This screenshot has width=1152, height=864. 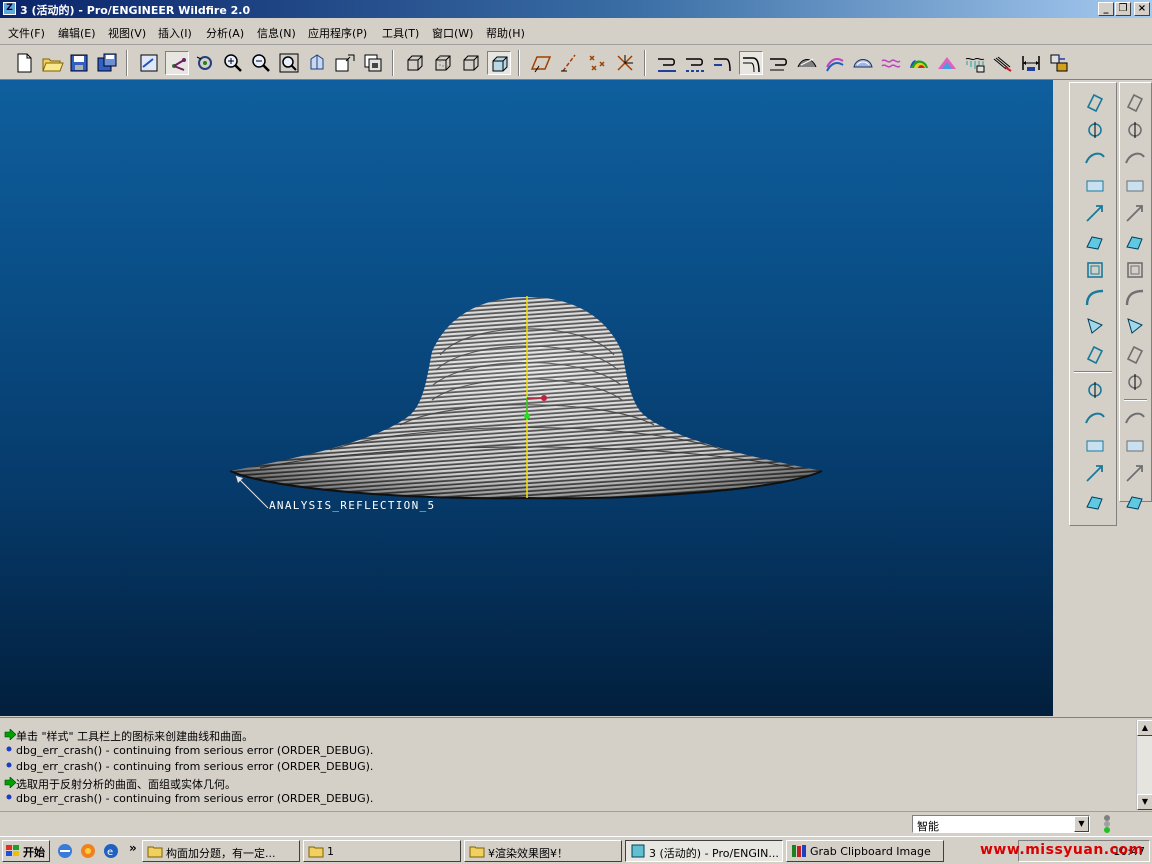 I want to click on menu-tools: 工具(T), so click(x=400, y=33).